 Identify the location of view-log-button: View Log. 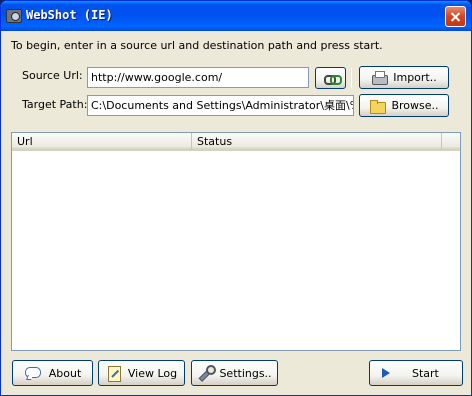
(141, 373).